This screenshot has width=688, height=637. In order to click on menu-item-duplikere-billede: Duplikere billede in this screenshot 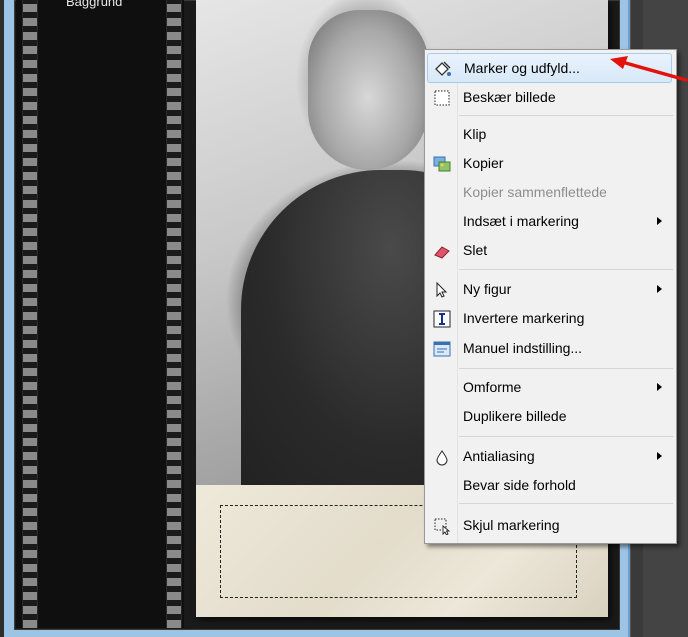, I will do `click(549, 416)`.